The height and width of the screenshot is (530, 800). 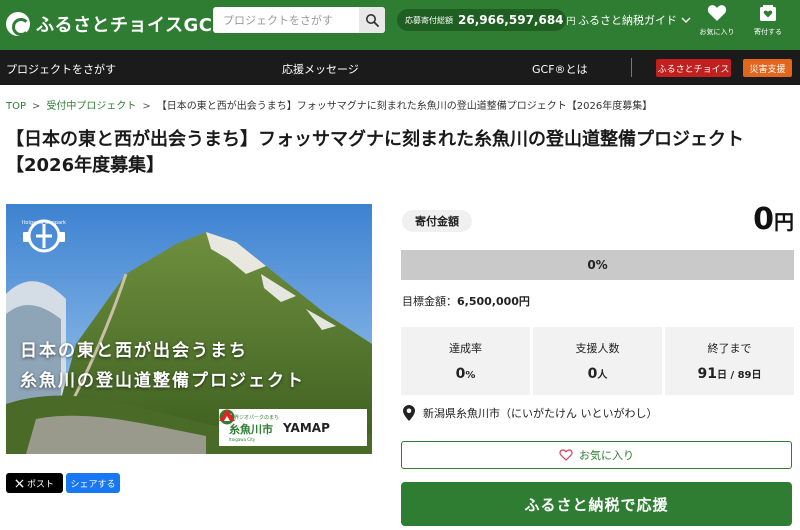 What do you see at coordinates (409, 413) in the screenshot?
I see `location-pin-icon` at bounding box center [409, 413].